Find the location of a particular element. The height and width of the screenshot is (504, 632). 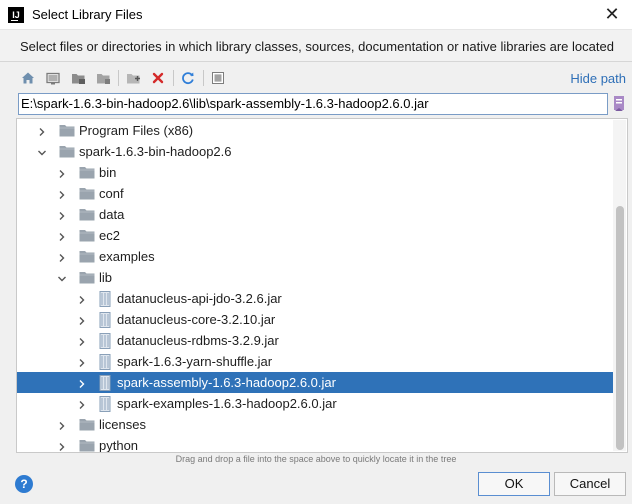

tree-row-label: bin is located at coordinates (108, 172).